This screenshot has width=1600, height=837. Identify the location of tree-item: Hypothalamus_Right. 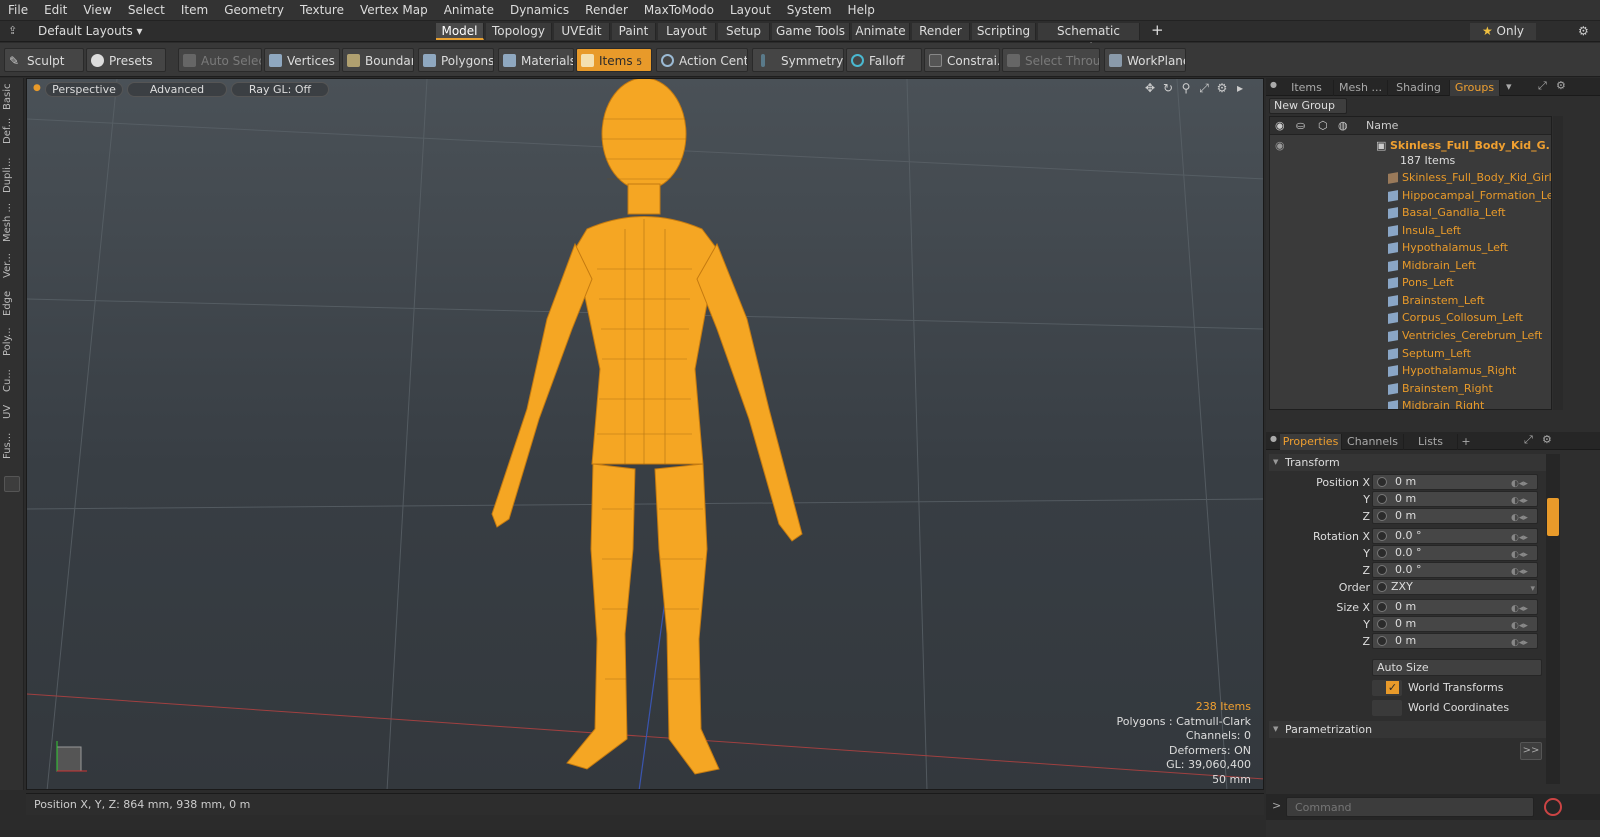
(1410, 370).